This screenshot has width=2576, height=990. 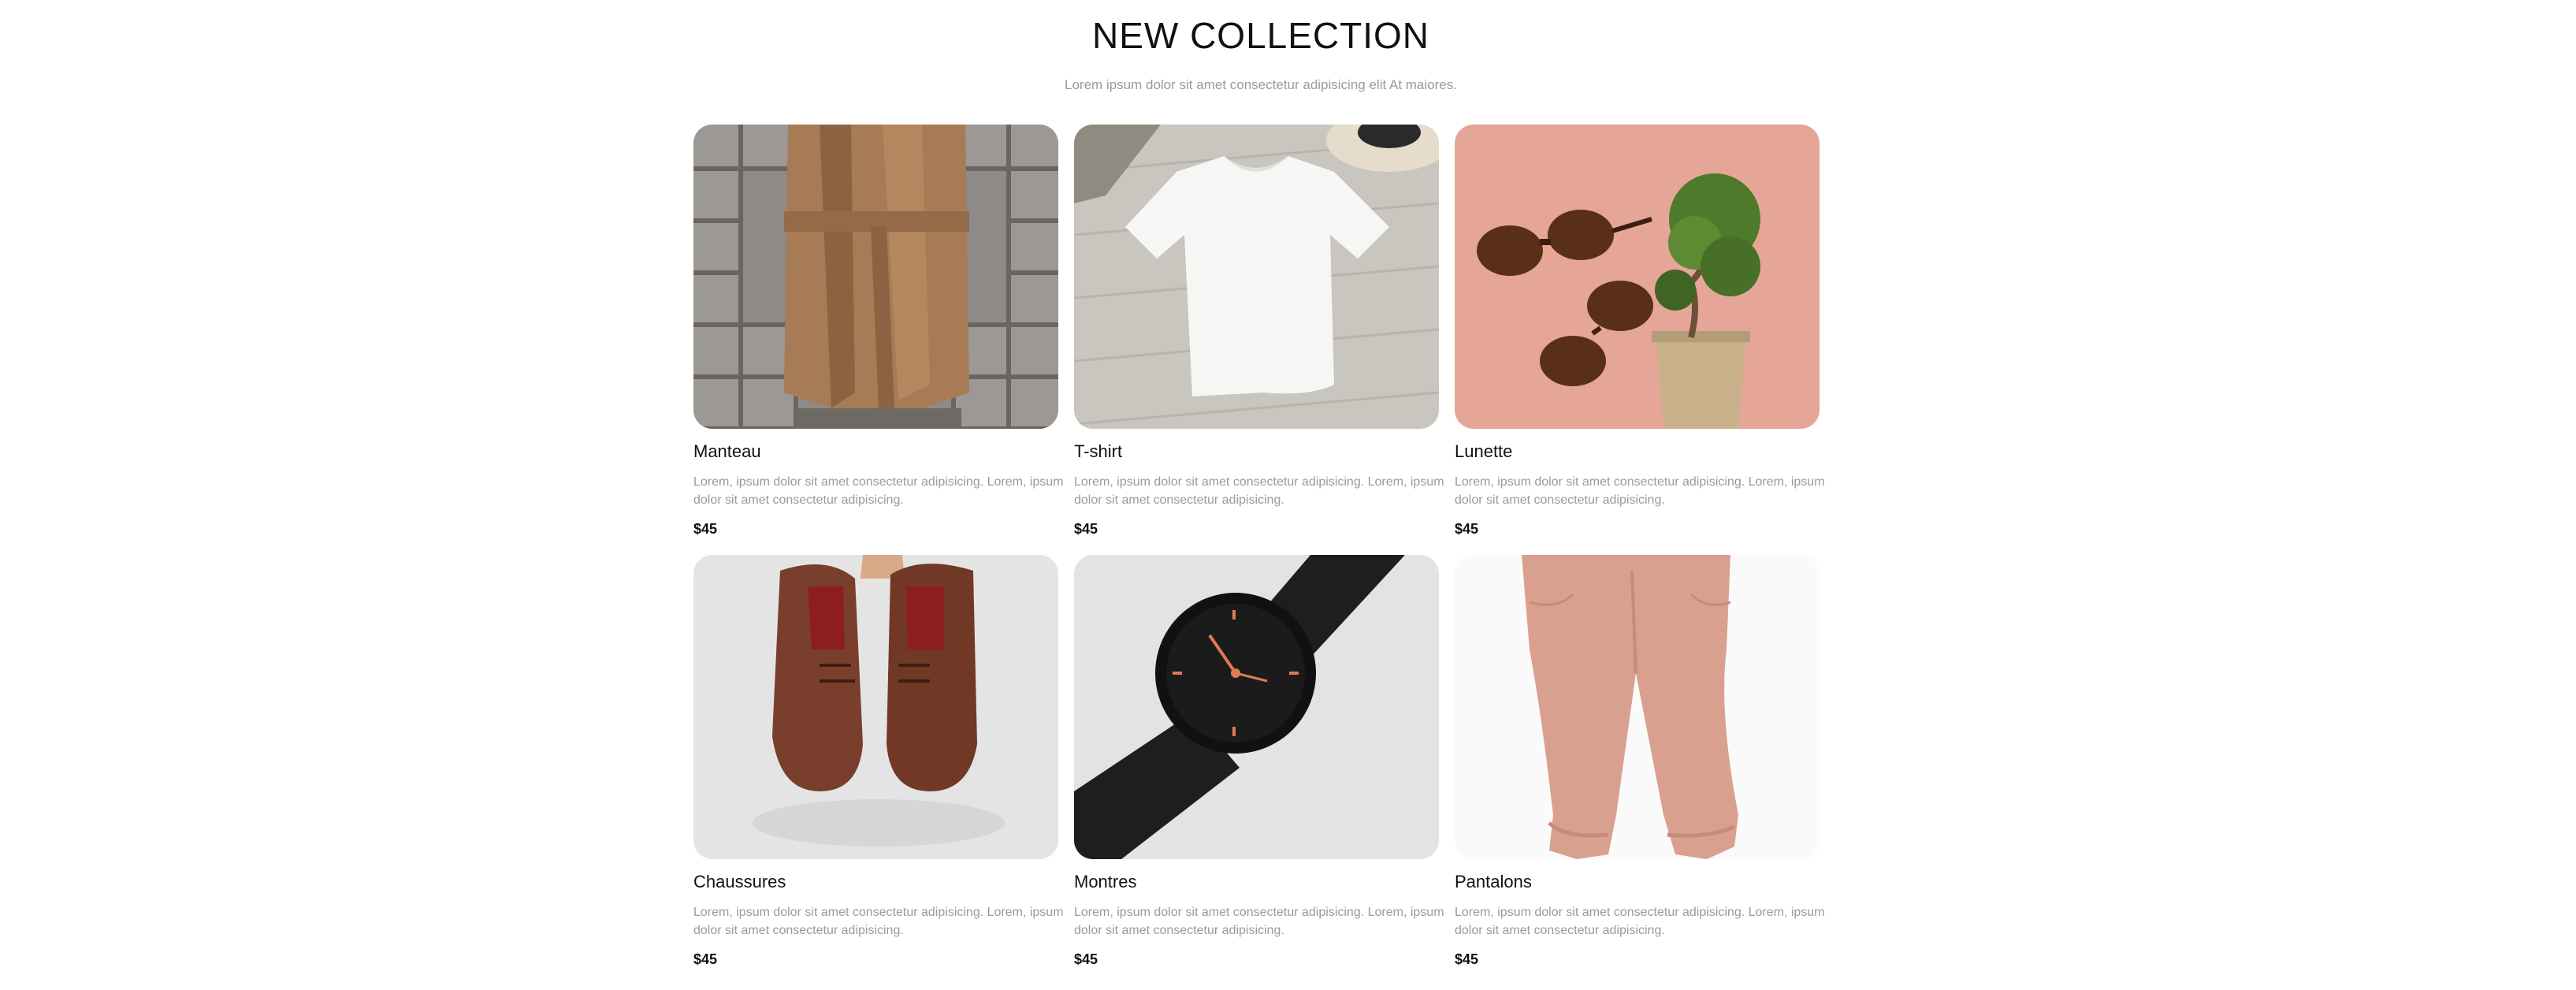 I want to click on coat-image, so click(x=875, y=277).